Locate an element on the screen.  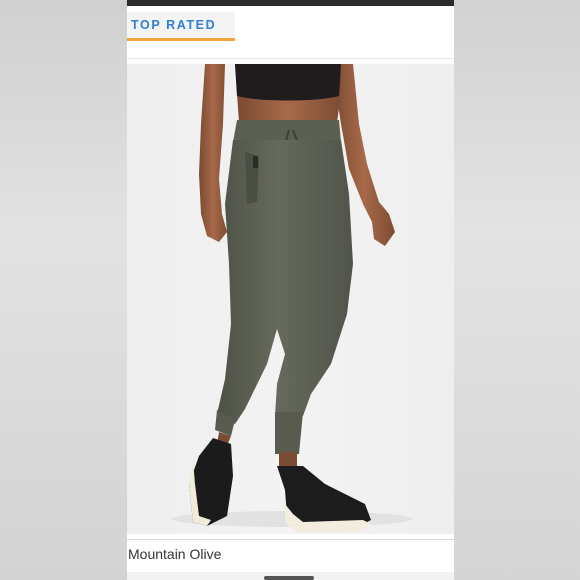
header-divider is located at coordinates (290, 58).